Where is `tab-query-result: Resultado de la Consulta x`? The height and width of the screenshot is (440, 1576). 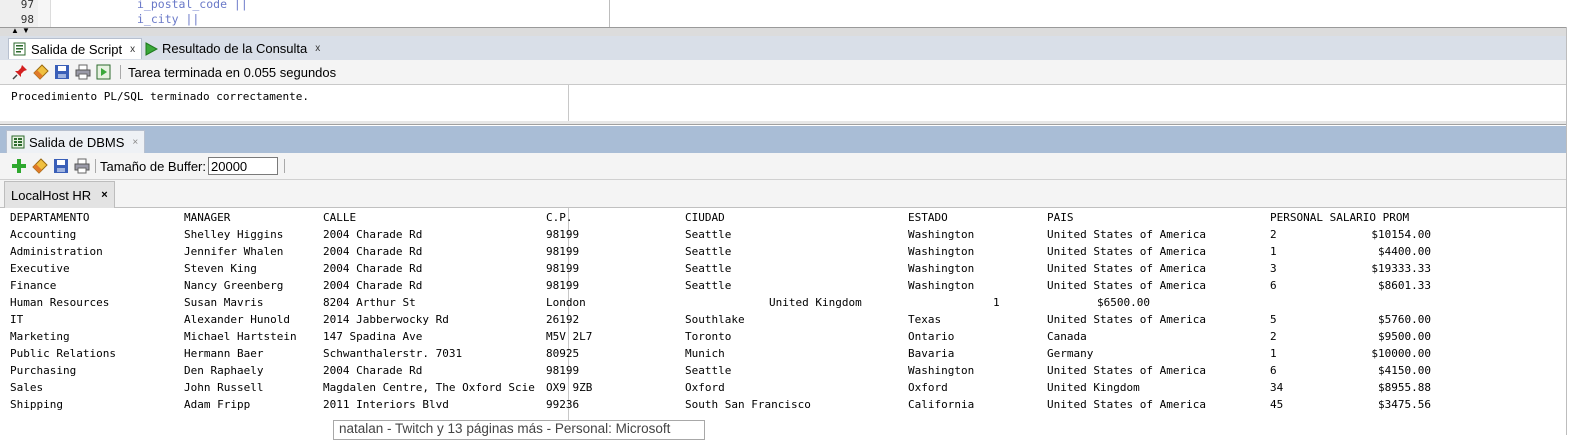 tab-query-result: Resultado de la Consulta x is located at coordinates (233, 48).